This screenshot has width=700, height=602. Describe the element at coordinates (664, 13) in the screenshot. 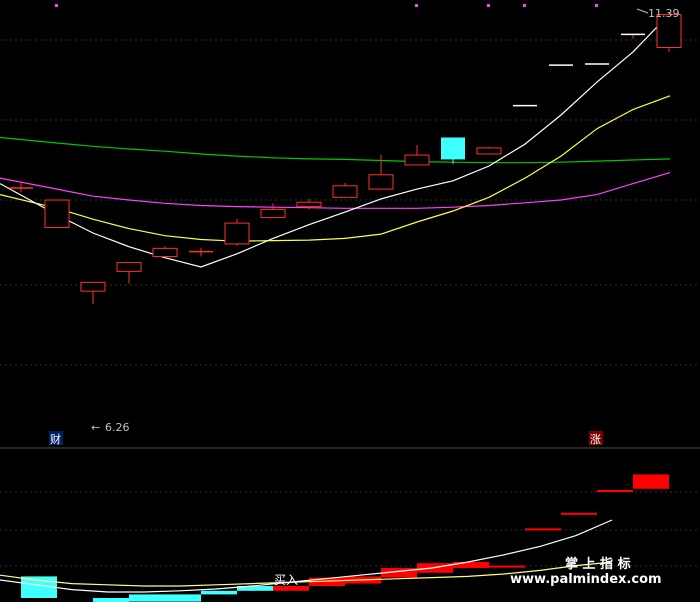

I see `high-price-label: 11.39` at that location.